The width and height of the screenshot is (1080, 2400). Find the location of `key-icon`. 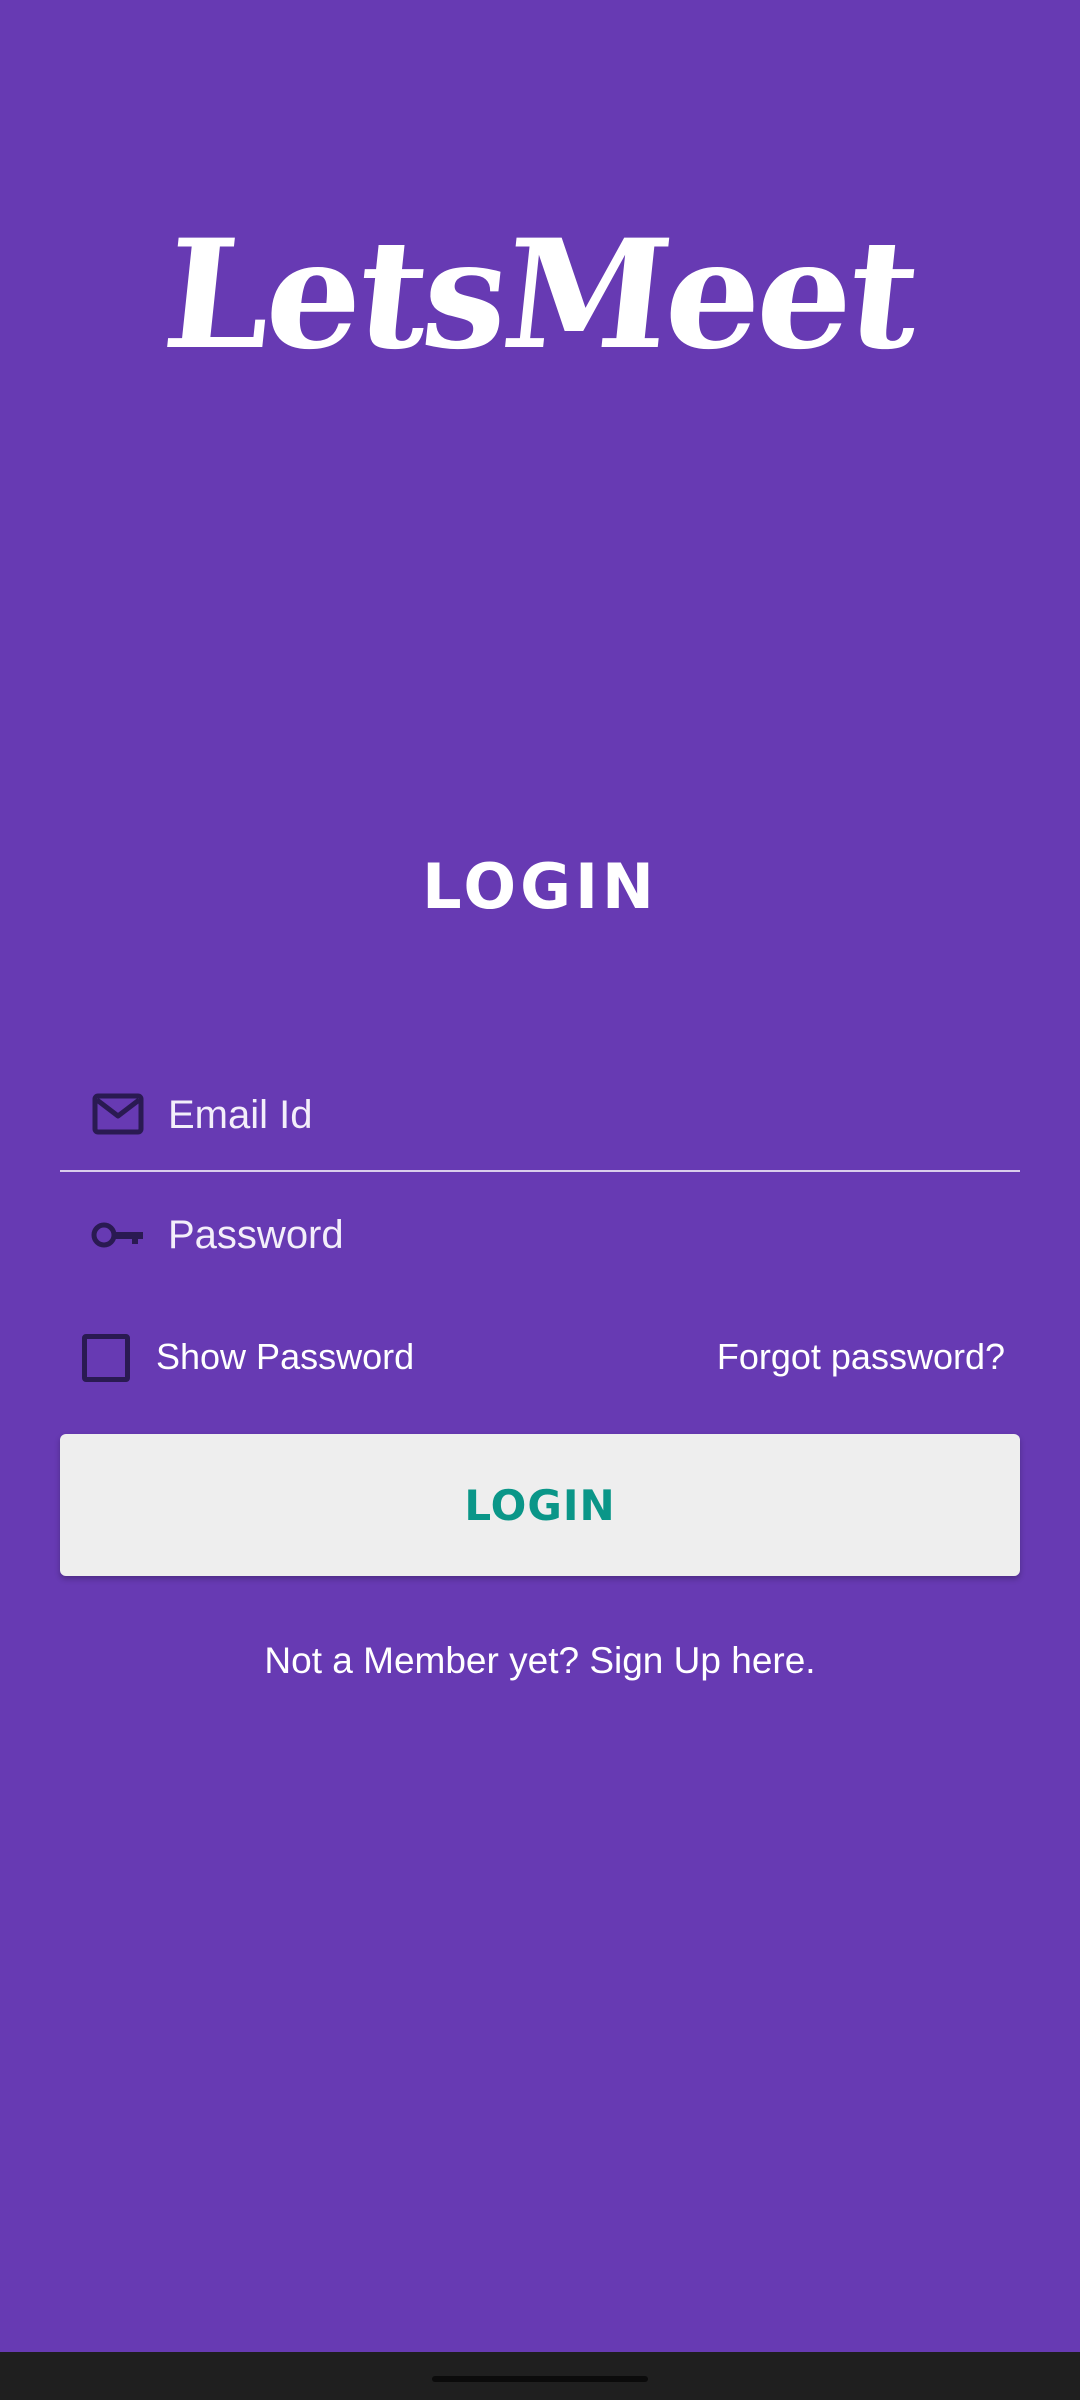

key-icon is located at coordinates (118, 1235).